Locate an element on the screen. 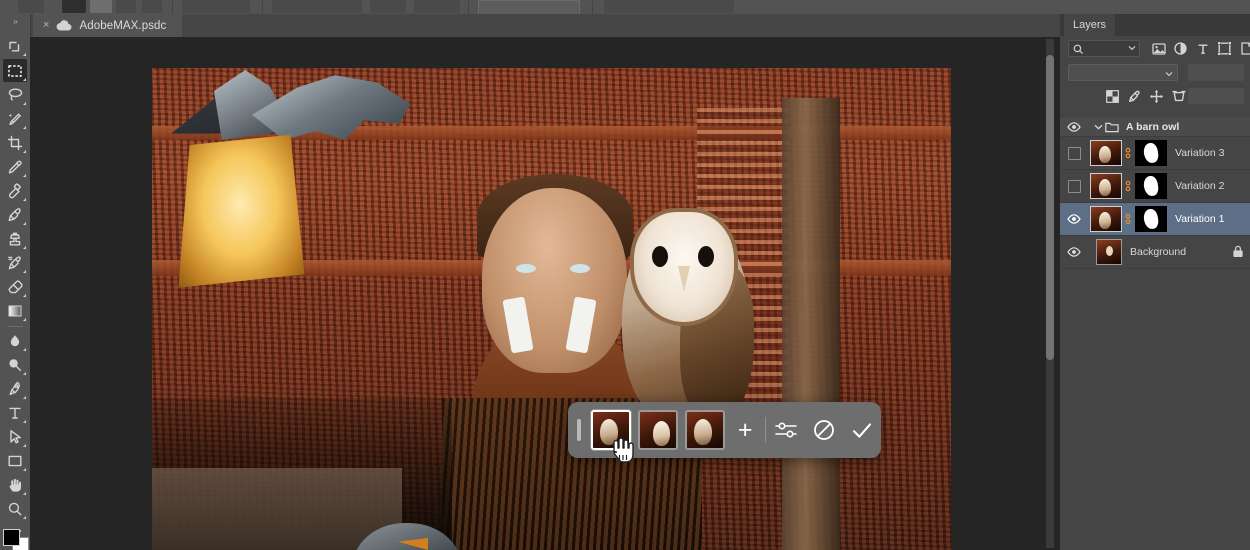  layer-filter-row is located at coordinates (1155, 49).